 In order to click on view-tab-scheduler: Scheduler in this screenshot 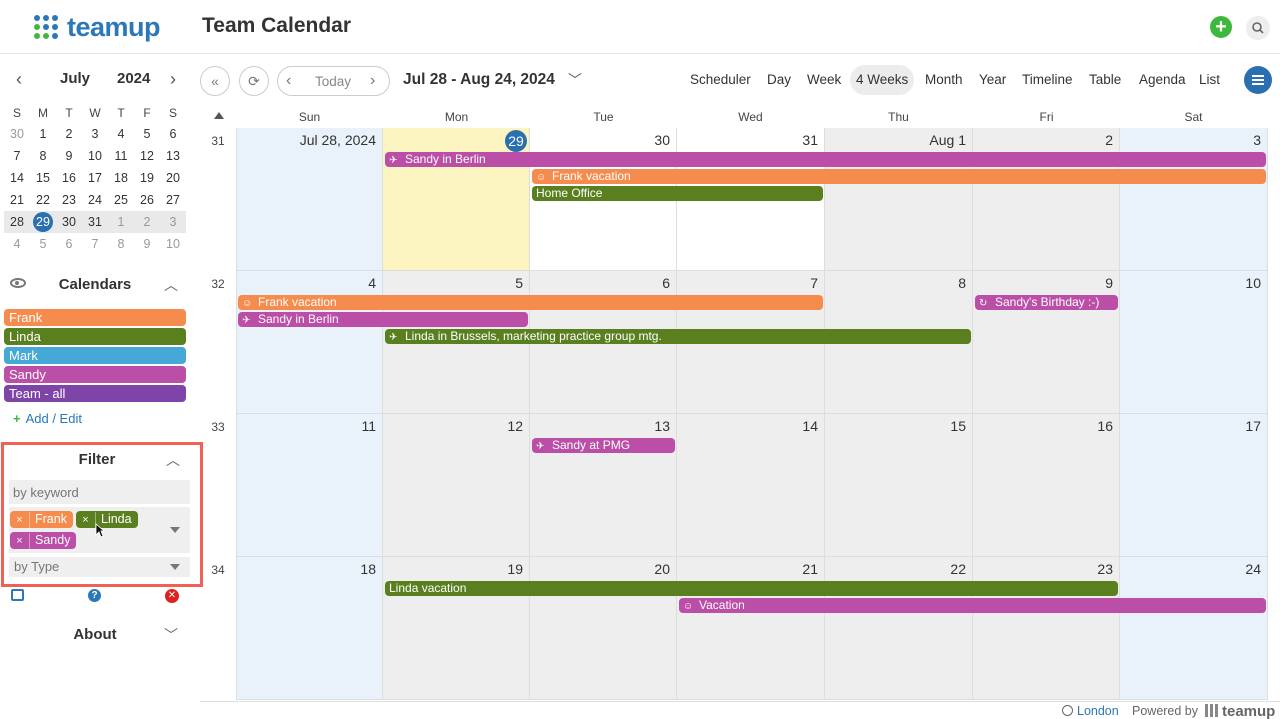, I will do `click(720, 80)`.